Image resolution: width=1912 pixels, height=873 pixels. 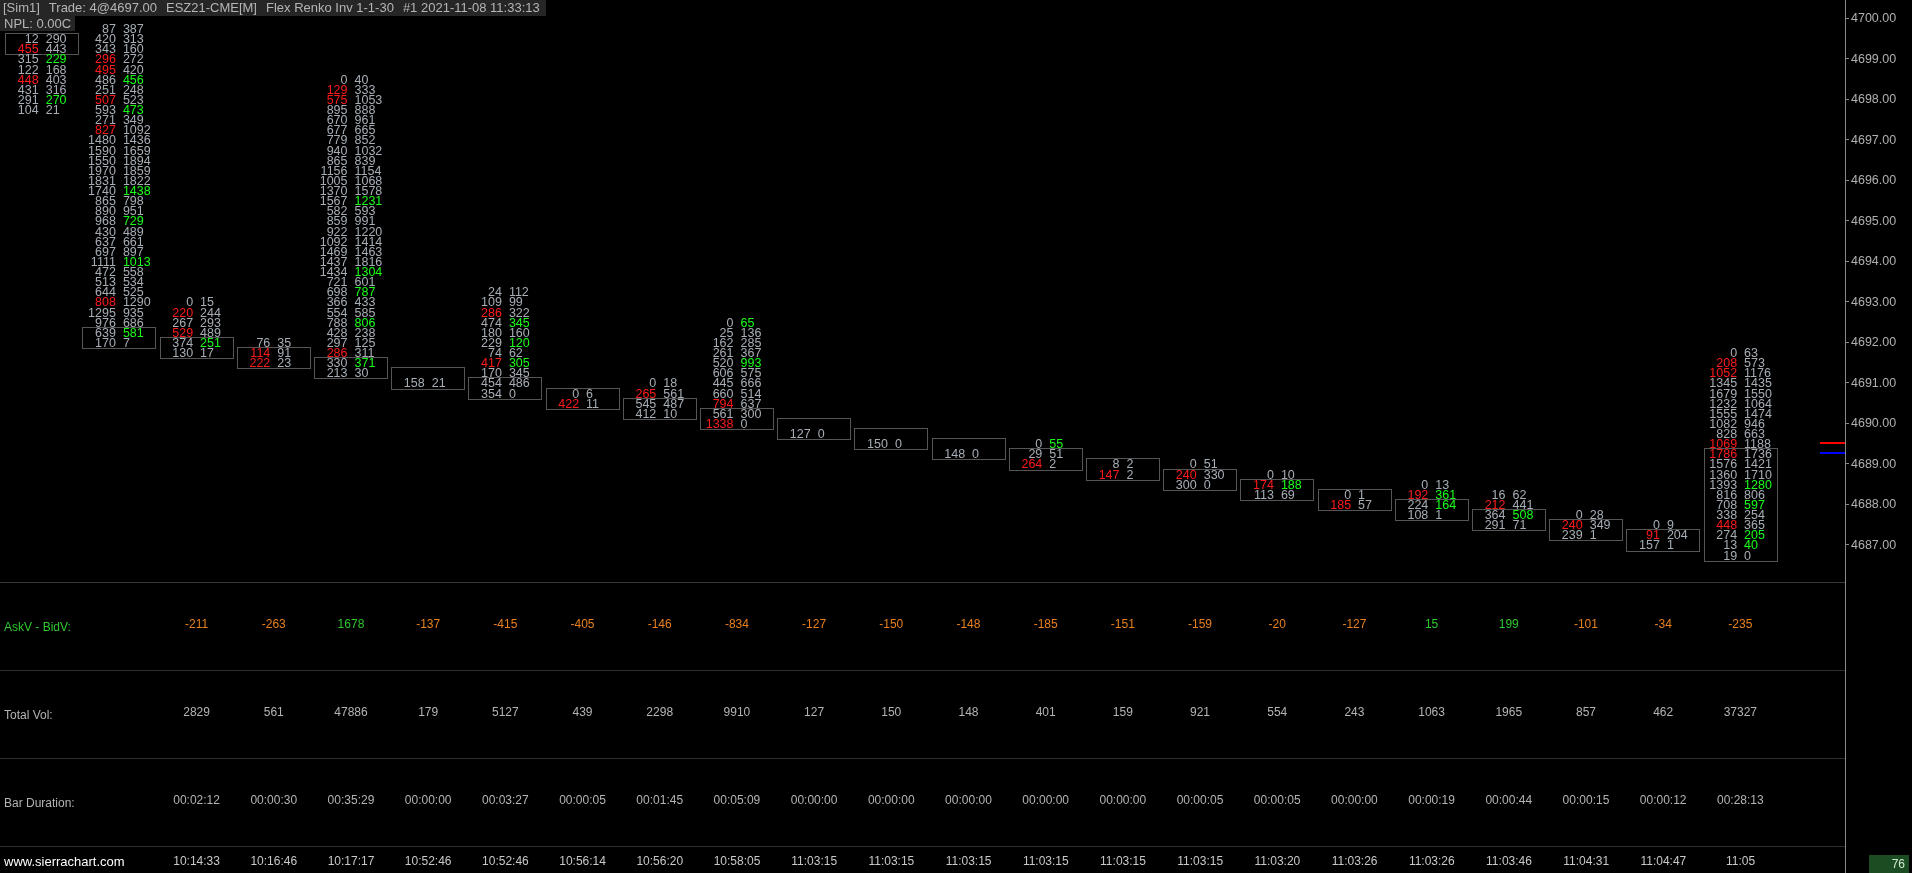 I want to click on bid-volume: 430, so click(x=105, y=231).